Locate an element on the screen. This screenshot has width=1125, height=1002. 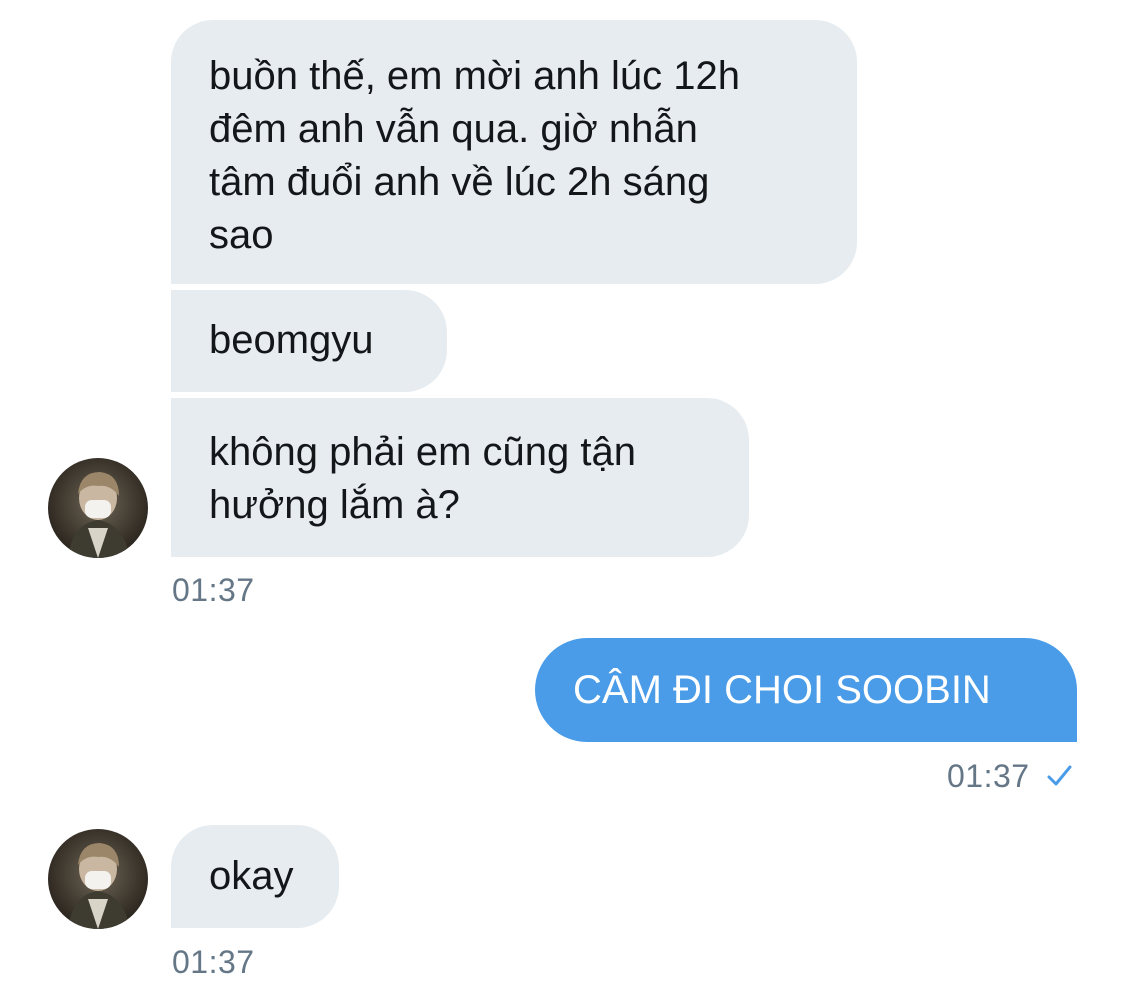
incoming-message-bubble: beomgyu is located at coordinates (309, 341).